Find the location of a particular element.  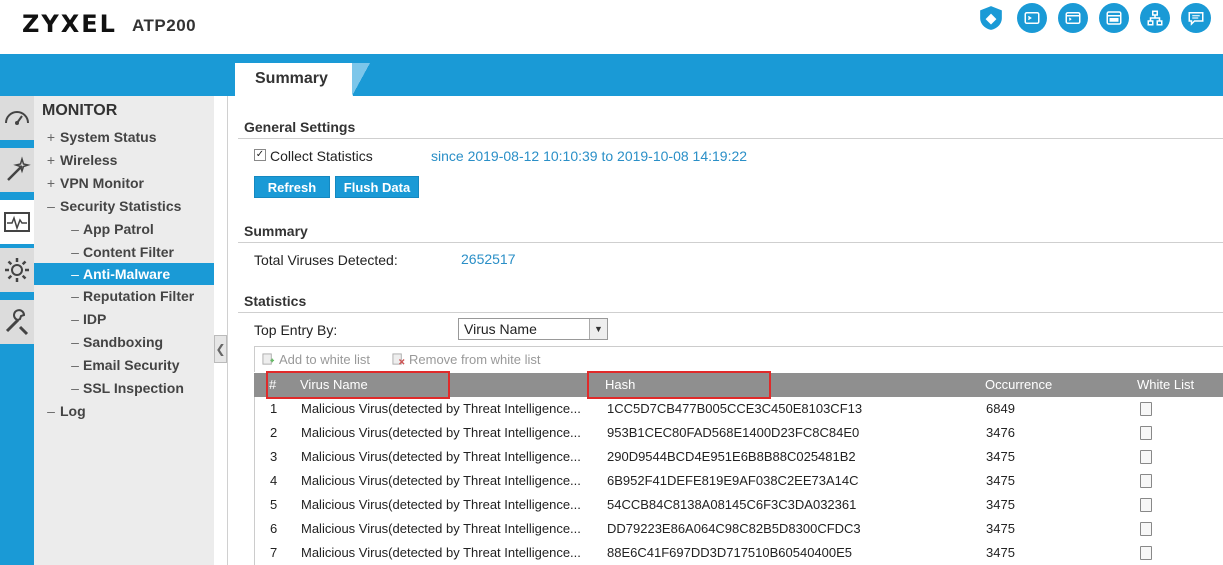

row-number: 5 is located at coordinates (274, 504).